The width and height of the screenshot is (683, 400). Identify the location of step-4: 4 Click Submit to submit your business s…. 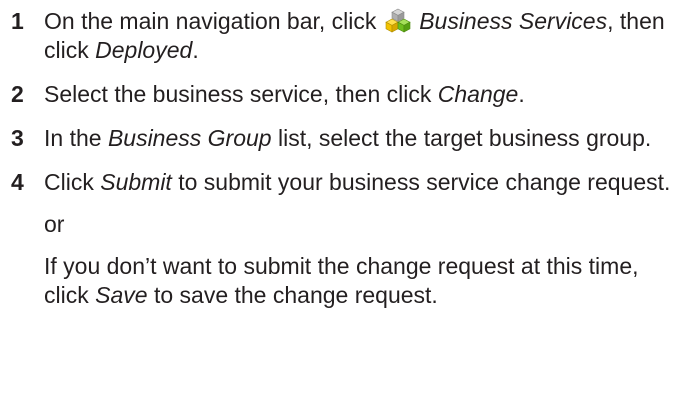
(343, 182).